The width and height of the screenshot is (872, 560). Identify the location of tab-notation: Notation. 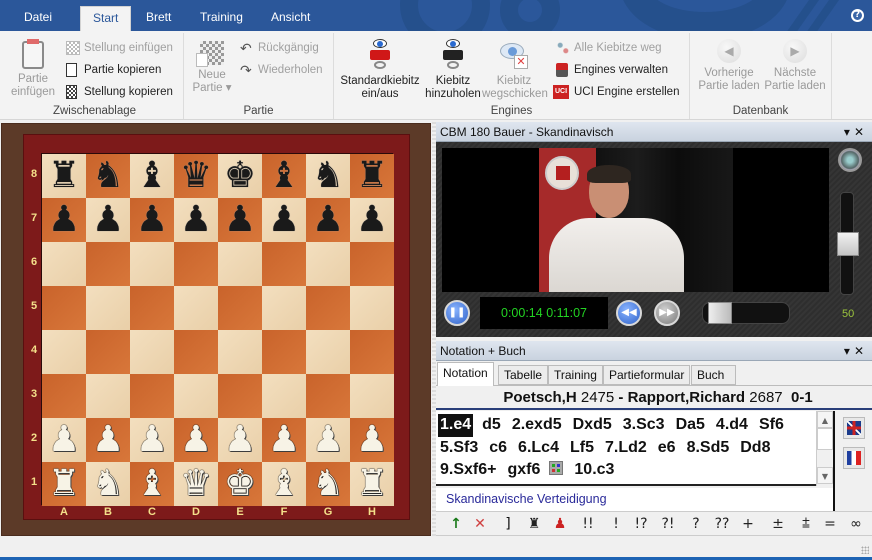
(465, 374).